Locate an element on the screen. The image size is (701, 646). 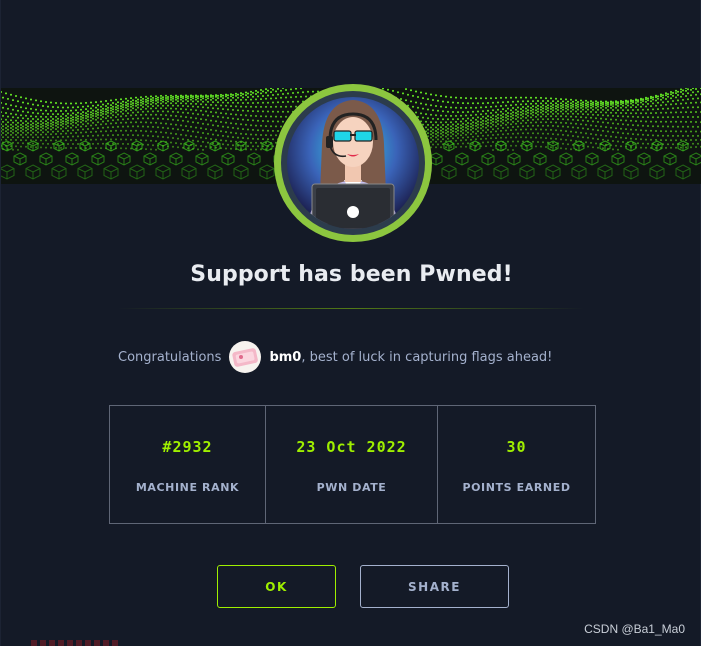
page-title: Support has been Pwned! is located at coordinates (351, 274).